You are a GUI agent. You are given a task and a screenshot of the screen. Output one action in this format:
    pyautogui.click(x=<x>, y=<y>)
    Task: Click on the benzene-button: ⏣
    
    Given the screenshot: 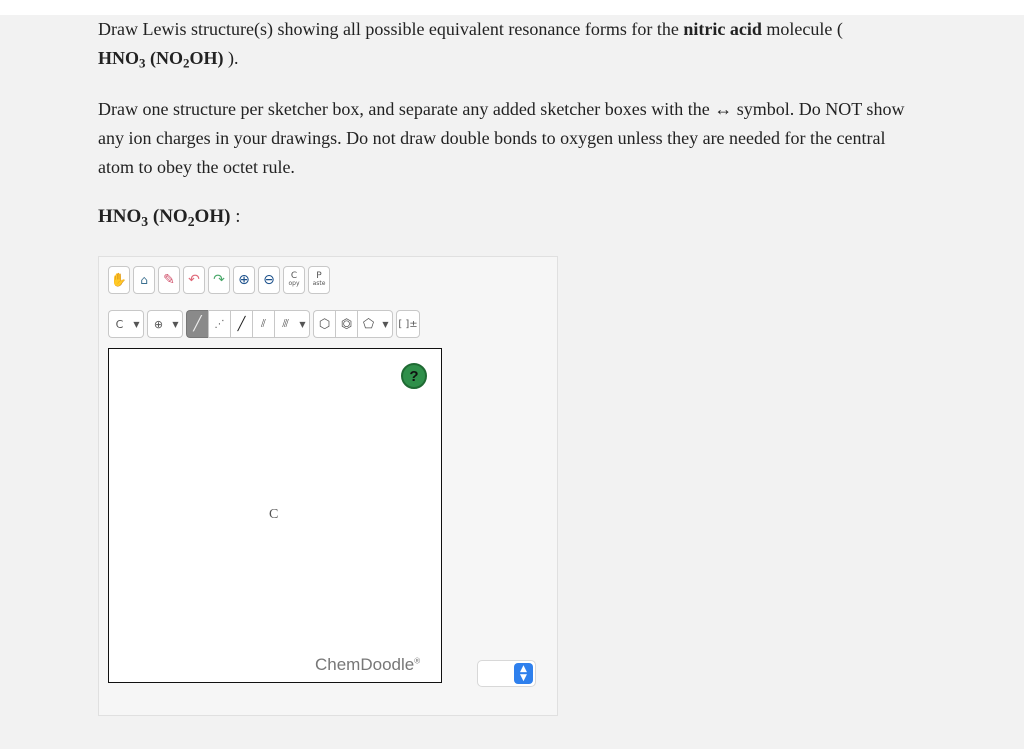 What is the action you would take?
    pyautogui.click(x=346, y=324)
    